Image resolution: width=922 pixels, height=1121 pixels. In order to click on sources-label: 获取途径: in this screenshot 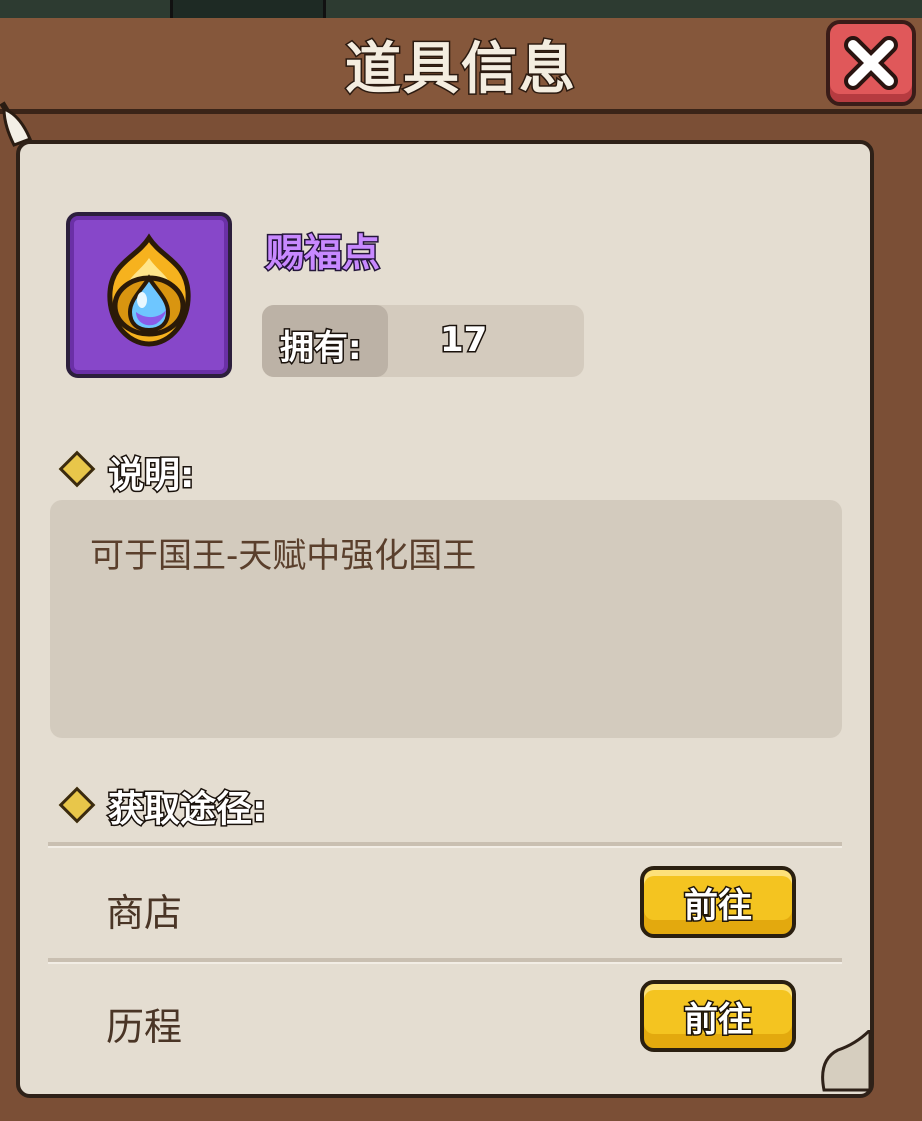, I will do `click(186, 810)`.